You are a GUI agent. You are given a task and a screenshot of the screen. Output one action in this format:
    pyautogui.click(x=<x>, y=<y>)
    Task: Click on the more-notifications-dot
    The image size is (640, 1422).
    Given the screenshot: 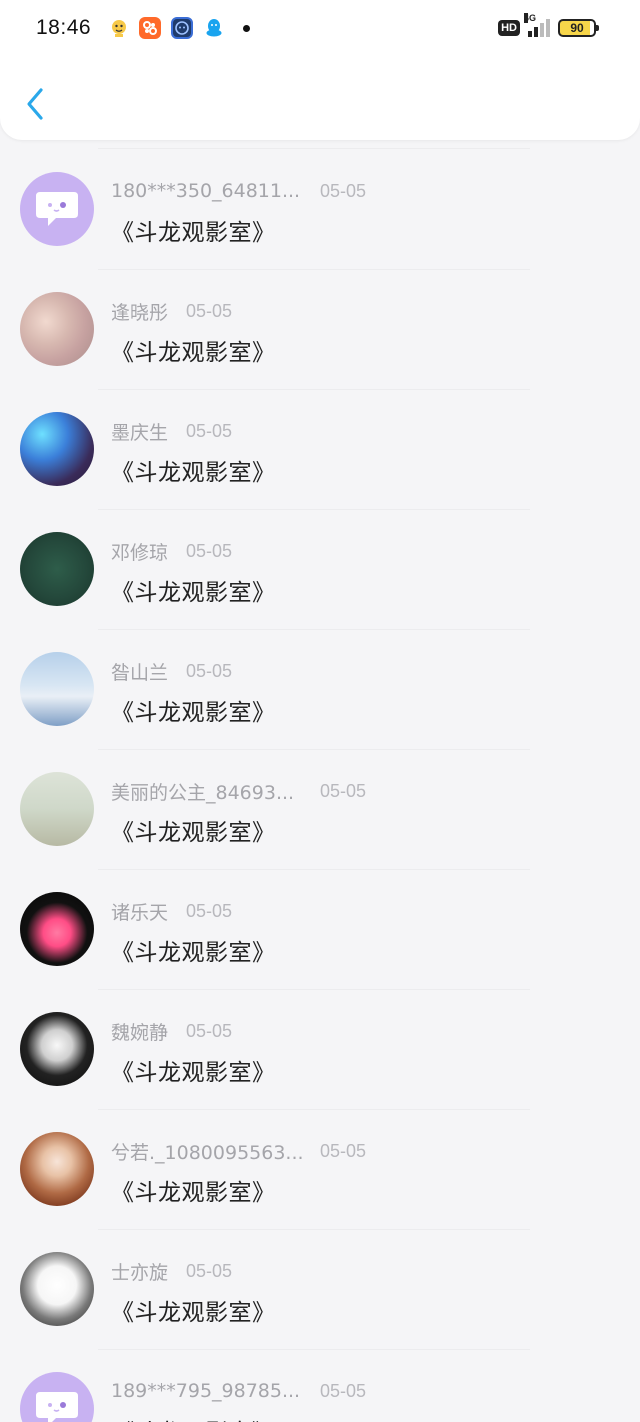 What is the action you would take?
    pyautogui.click(x=246, y=28)
    